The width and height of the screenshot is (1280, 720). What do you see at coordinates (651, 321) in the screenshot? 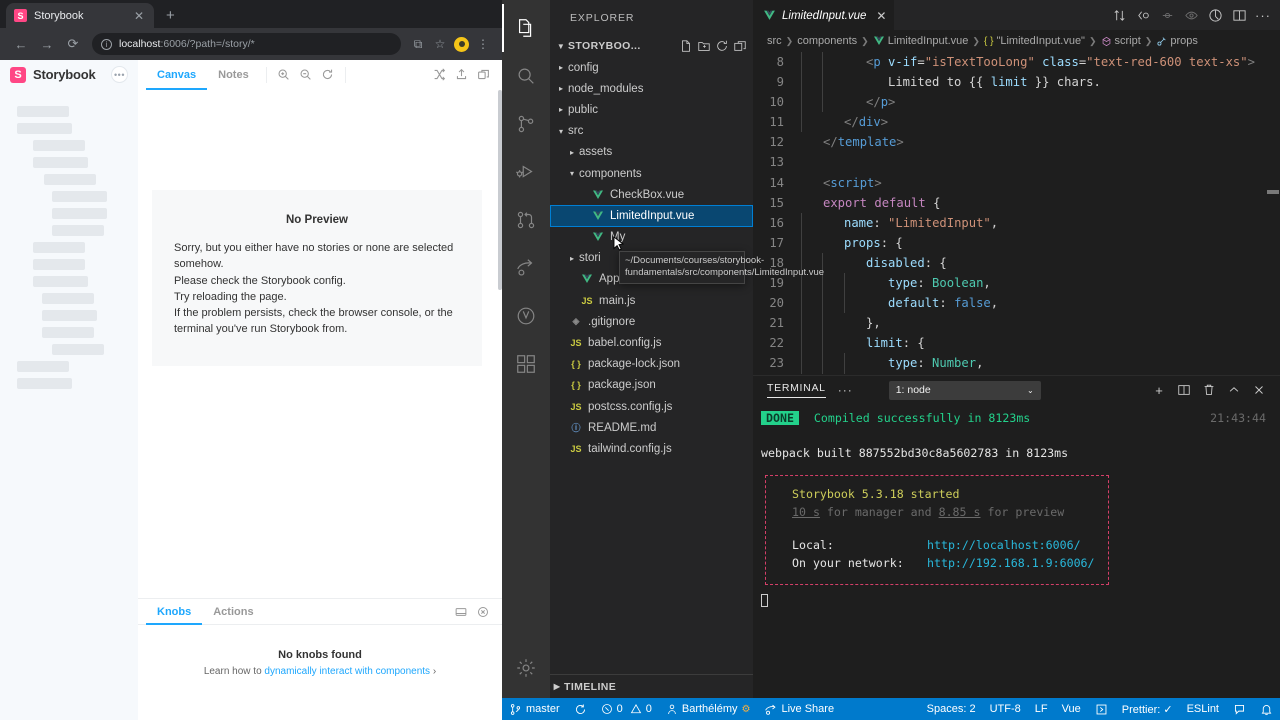
I see `file-tree-row: ◈ .gitignore` at bounding box center [651, 321].